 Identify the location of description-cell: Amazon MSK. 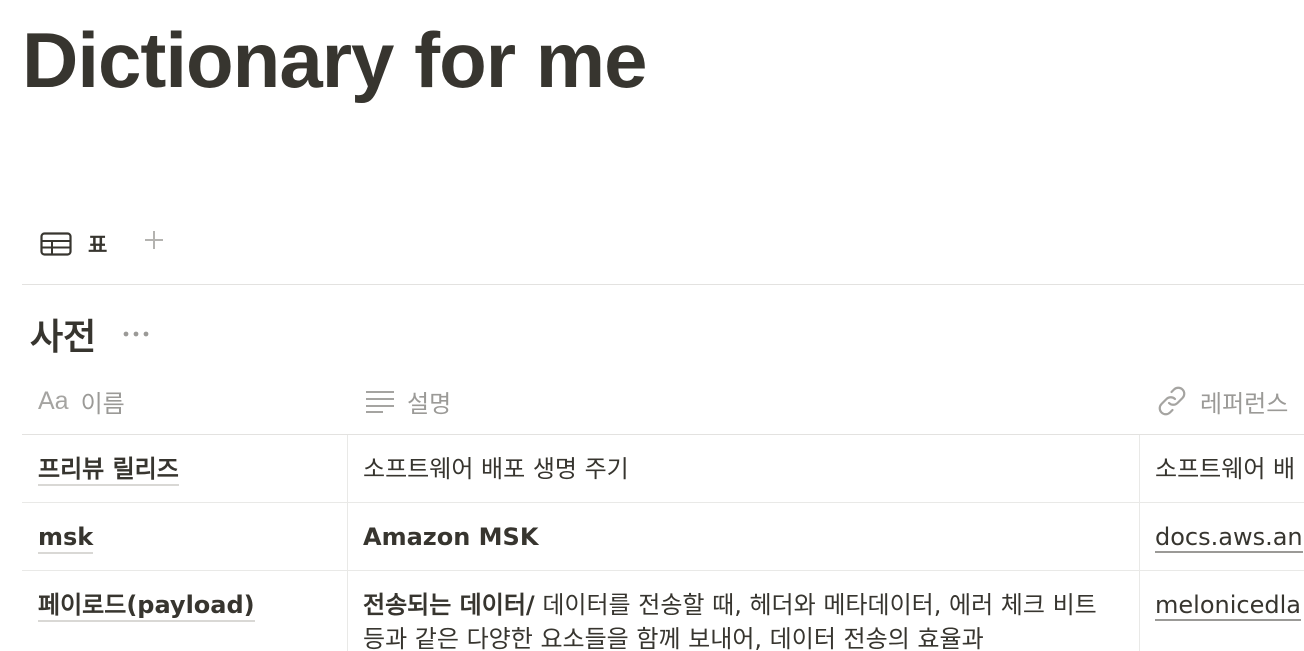
(743, 536).